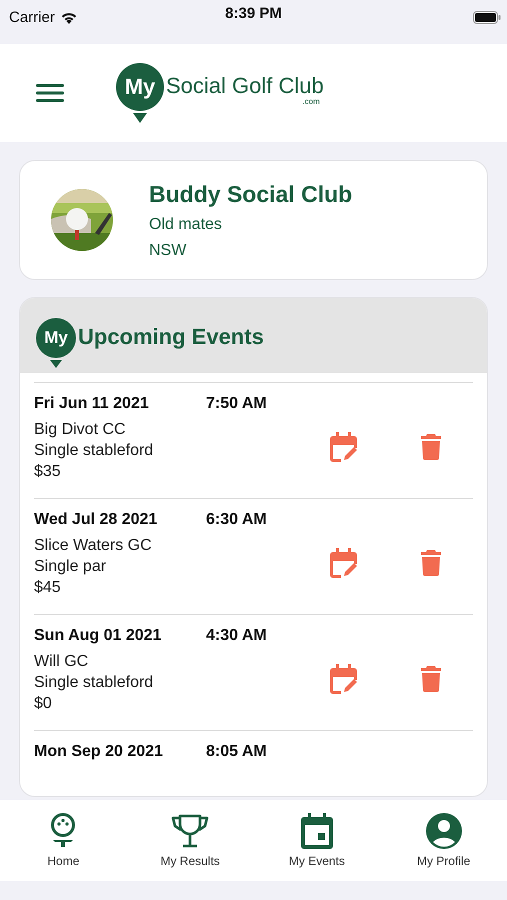  What do you see at coordinates (32, 17) in the screenshot?
I see `carrier-label: Carrier` at bounding box center [32, 17].